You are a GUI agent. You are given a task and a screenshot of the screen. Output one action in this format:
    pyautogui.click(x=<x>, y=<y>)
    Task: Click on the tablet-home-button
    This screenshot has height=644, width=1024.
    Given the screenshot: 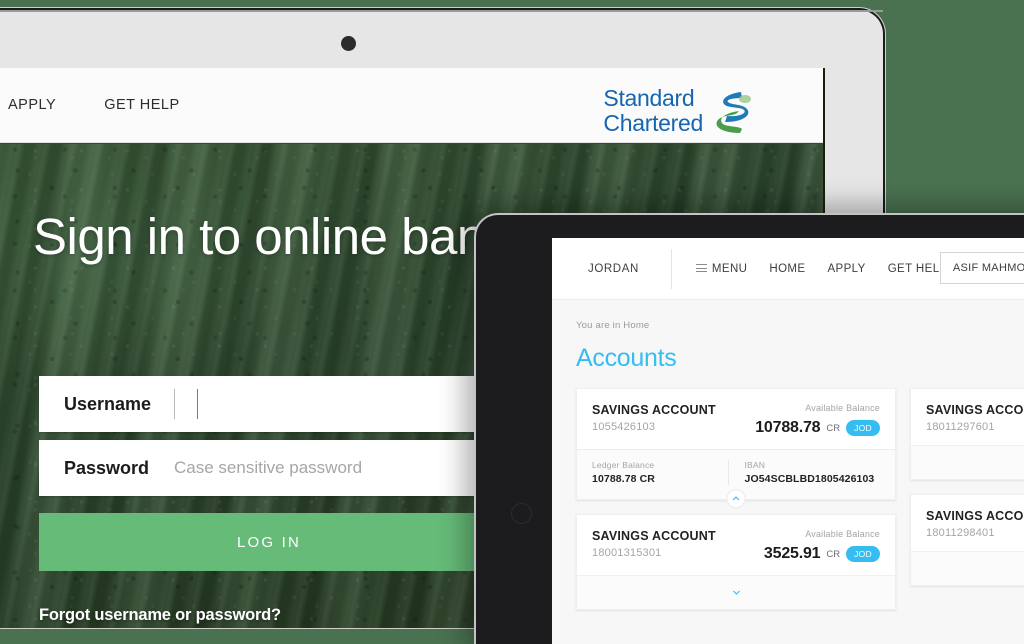 What is the action you would take?
    pyautogui.click(x=521, y=513)
    